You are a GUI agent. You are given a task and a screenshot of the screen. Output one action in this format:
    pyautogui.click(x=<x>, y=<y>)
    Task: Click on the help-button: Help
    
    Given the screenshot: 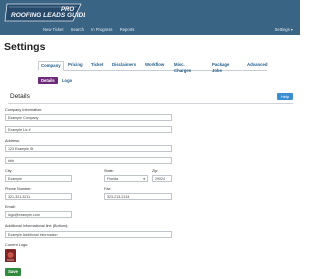 What is the action you would take?
    pyautogui.click(x=285, y=96)
    